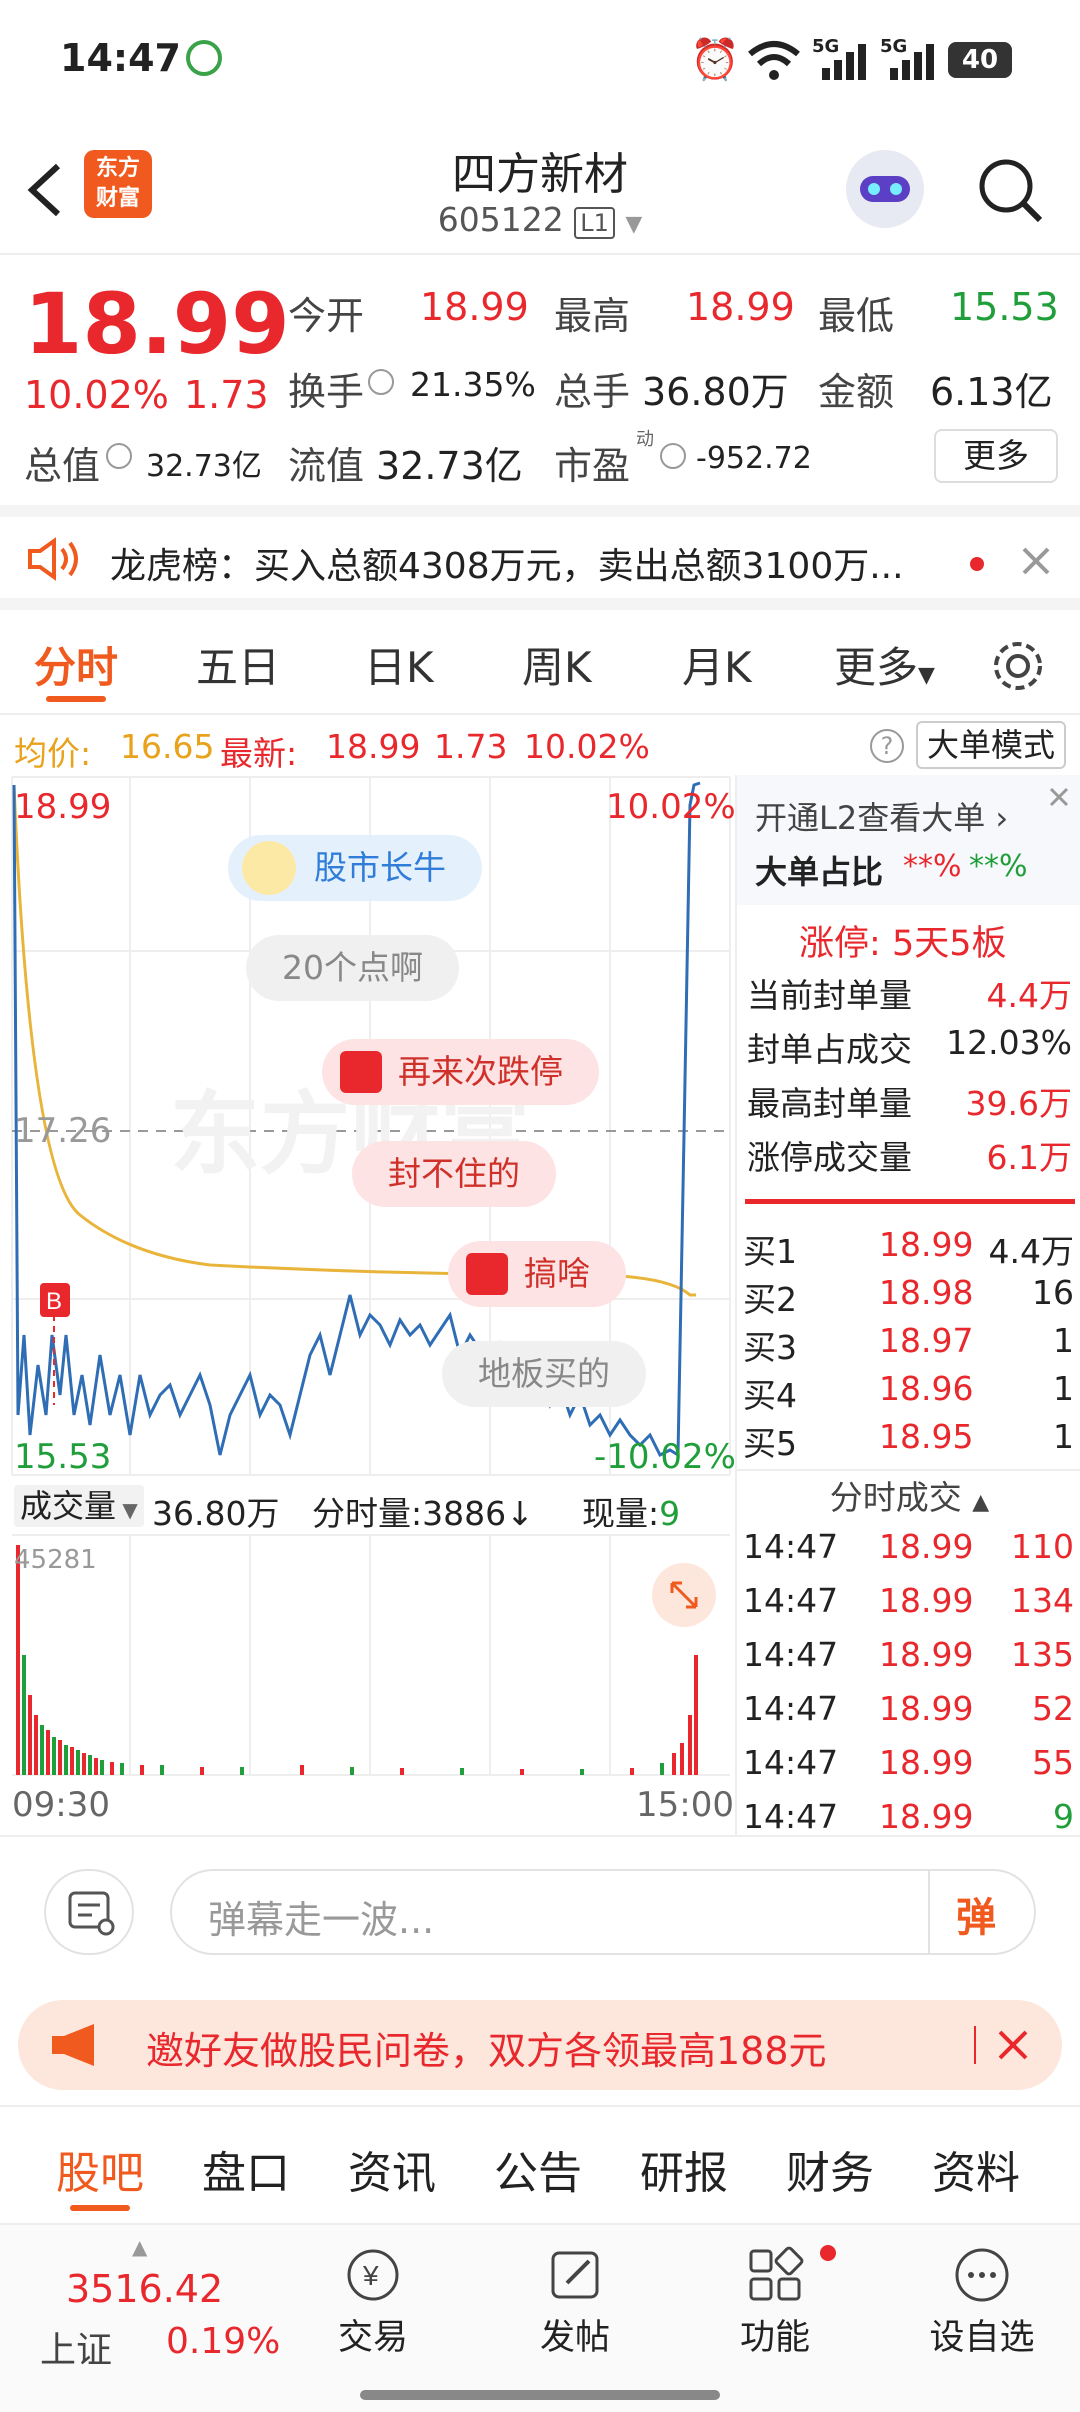 The width and height of the screenshot is (1080, 2412). I want to click on pe-label: 市盈, so click(592, 466).